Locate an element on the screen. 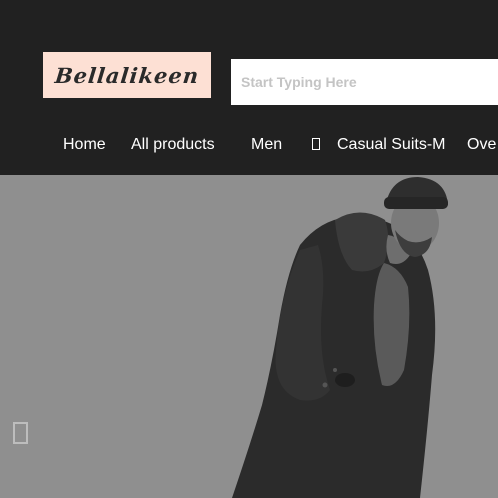 Image resolution: width=498 pixels, height=498 pixels. nav-item-all-products: All products is located at coordinates (173, 145).